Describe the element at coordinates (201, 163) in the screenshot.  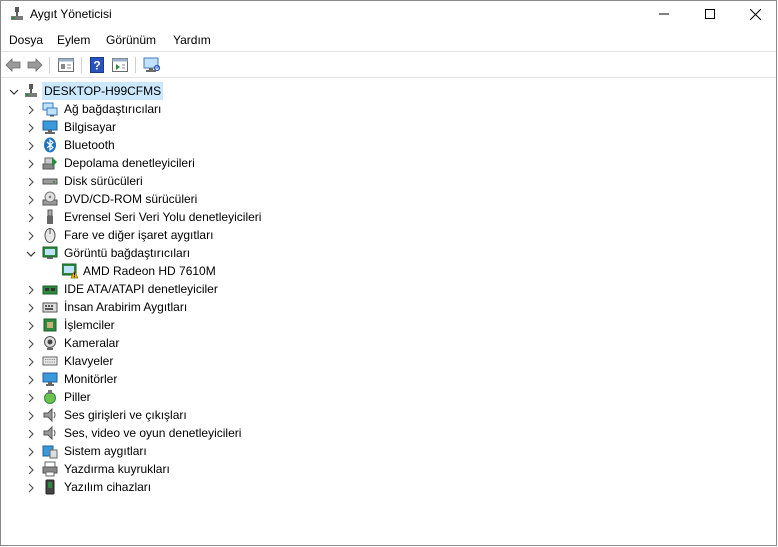
I see `tree-category-node: Depolama denetleyicileri` at that location.